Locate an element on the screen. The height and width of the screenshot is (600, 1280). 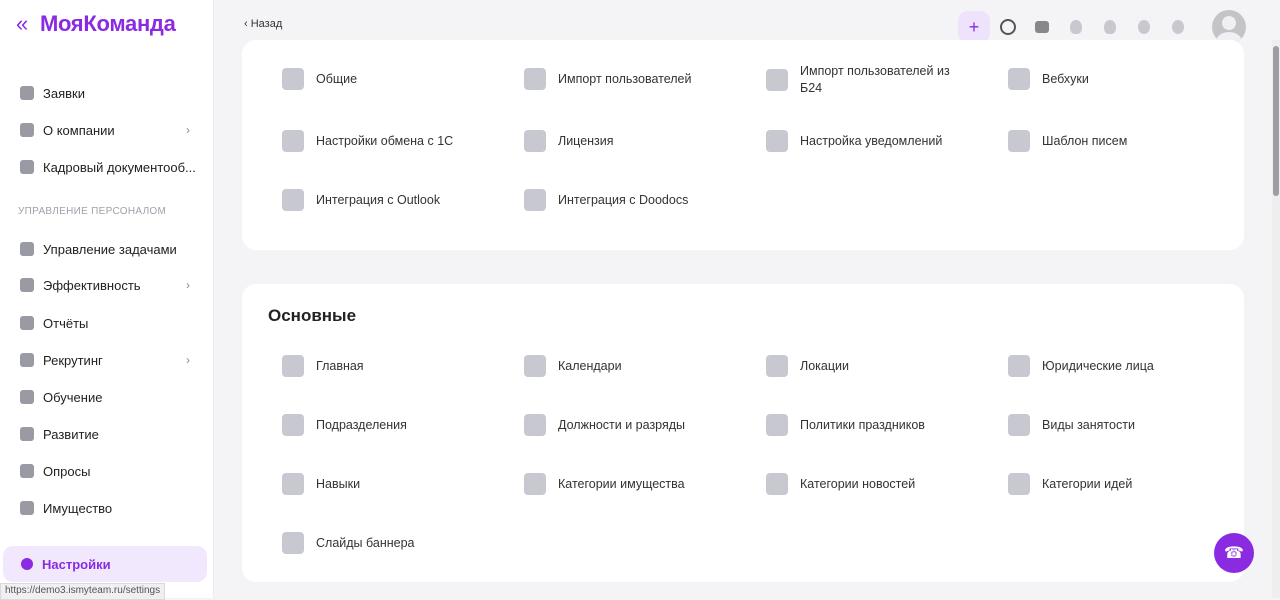
tile-general: Общие is located at coordinates (397, 79).